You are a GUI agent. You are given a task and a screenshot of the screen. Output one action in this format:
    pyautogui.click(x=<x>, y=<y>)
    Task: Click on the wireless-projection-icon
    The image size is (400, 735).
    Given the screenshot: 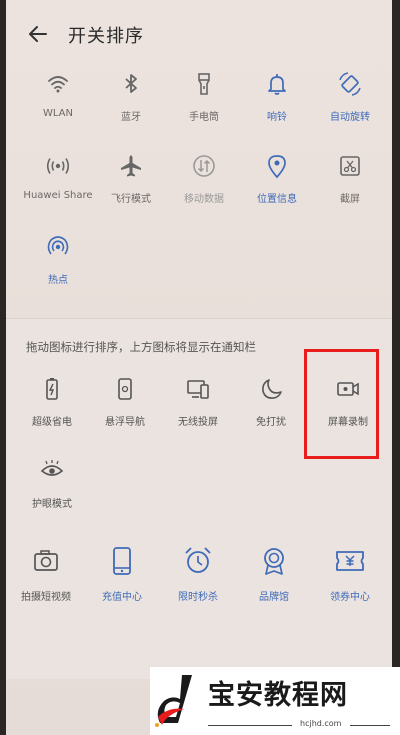 What is the action you would take?
    pyautogui.click(x=198, y=389)
    